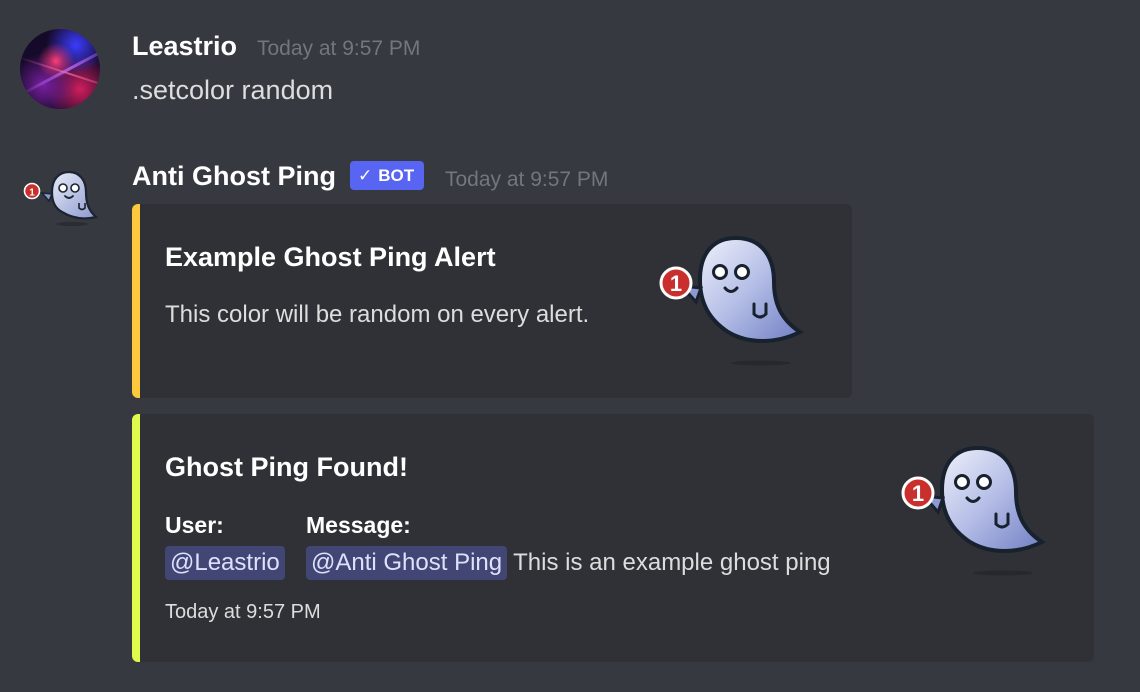 The width and height of the screenshot is (1140, 692). What do you see at coordinates (396, 175) in the screenshot?
I see `bot-tag-label: BOT` at bounding box center [396, 175].